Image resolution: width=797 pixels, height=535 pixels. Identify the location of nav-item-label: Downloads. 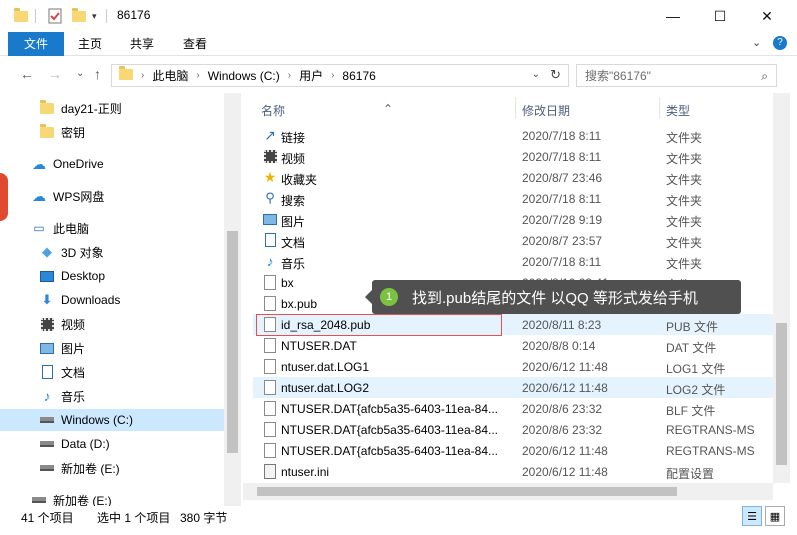
(91, 300).